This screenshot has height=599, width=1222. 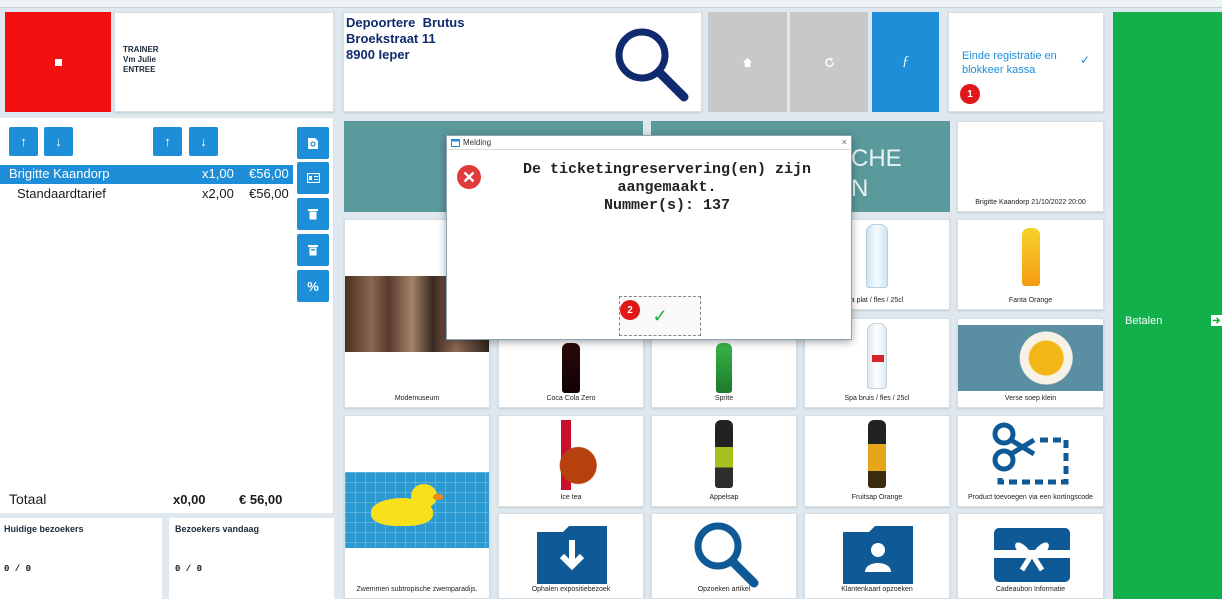 What do you see at coordinates (218, 193) in the screenshot?
I see `order-line-qty: x2,00` at bounding box center [218, 193].